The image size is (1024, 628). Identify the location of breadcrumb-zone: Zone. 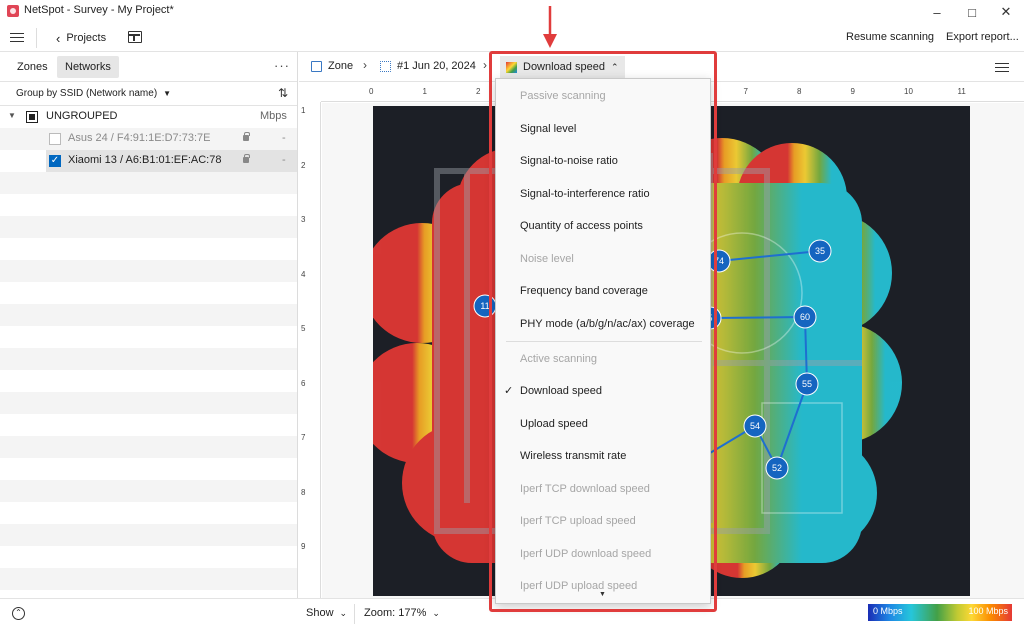
(332, 66).